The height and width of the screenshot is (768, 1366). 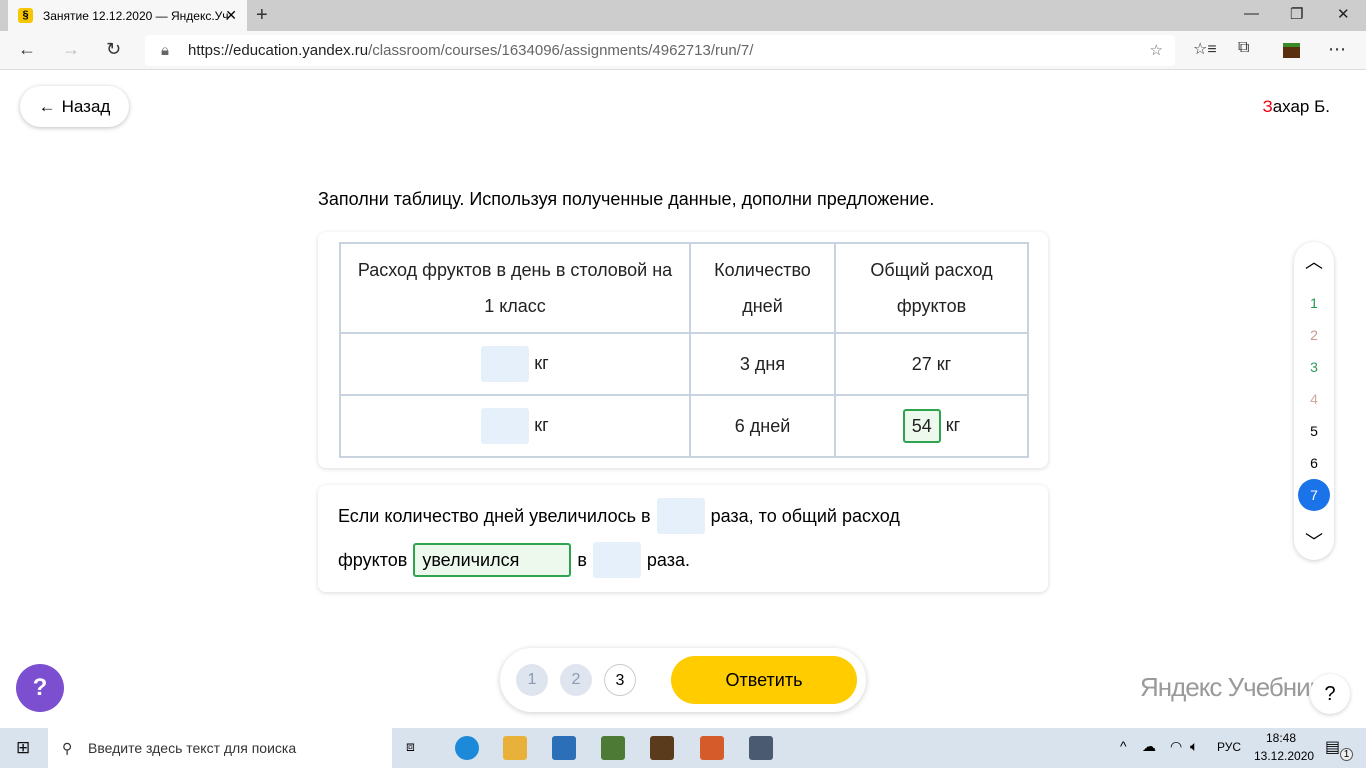 What do you see at coordinates (262, 15) in the screenshot?
I see `new-tab-button: +` at bounding box center [262, 15].